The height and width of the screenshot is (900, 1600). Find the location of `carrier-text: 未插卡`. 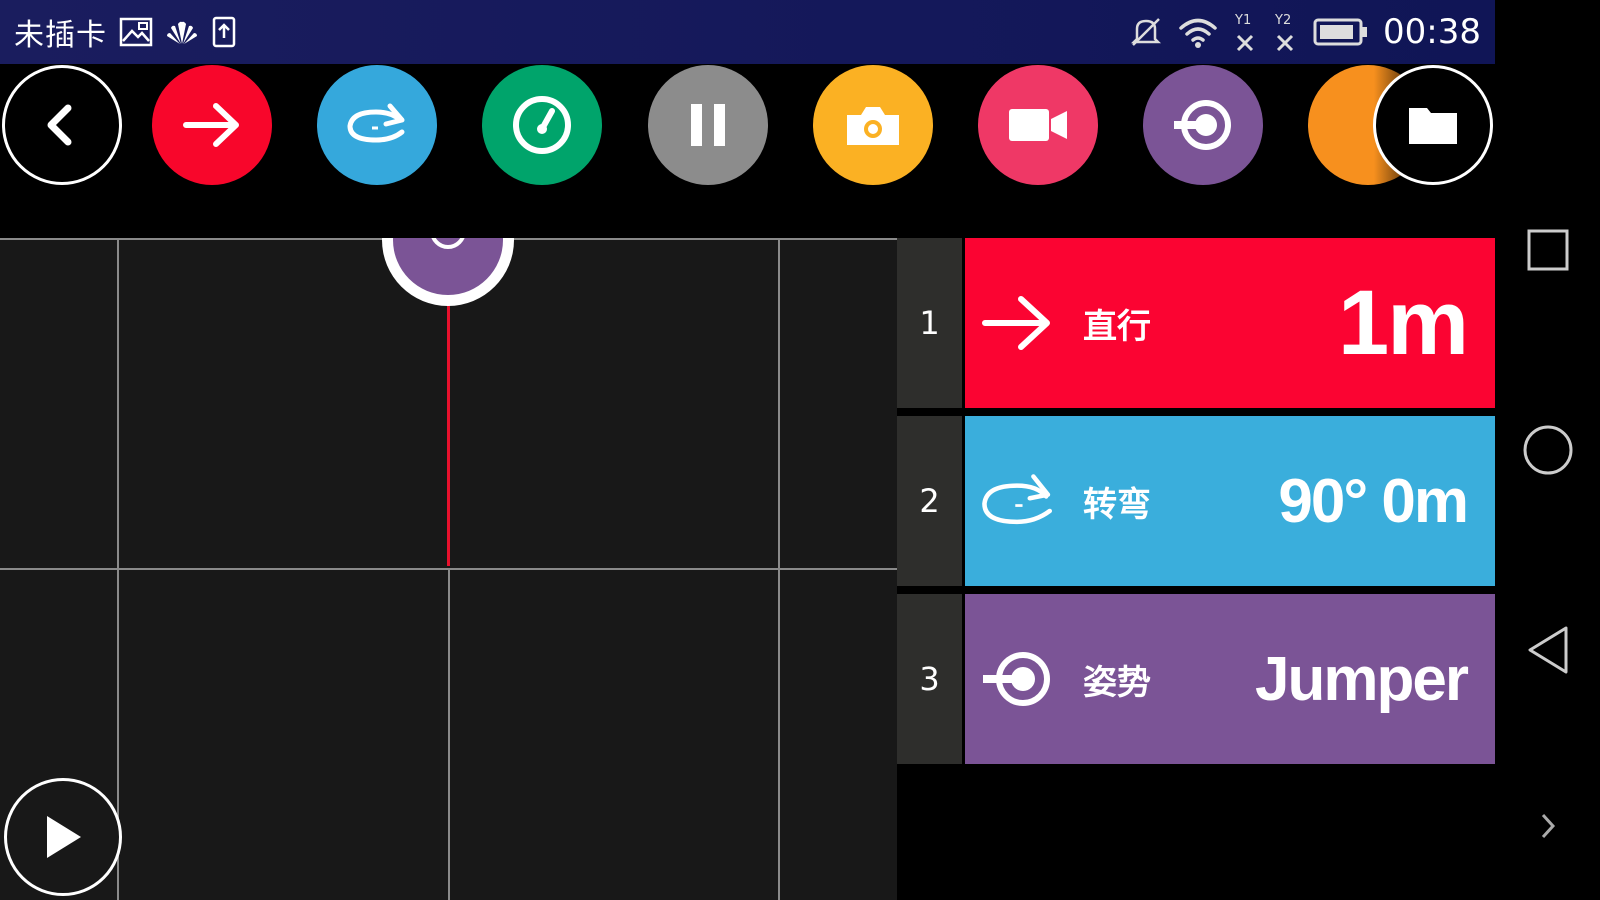

carrier-text: 未插卡 is located at coordinates (60, 35).